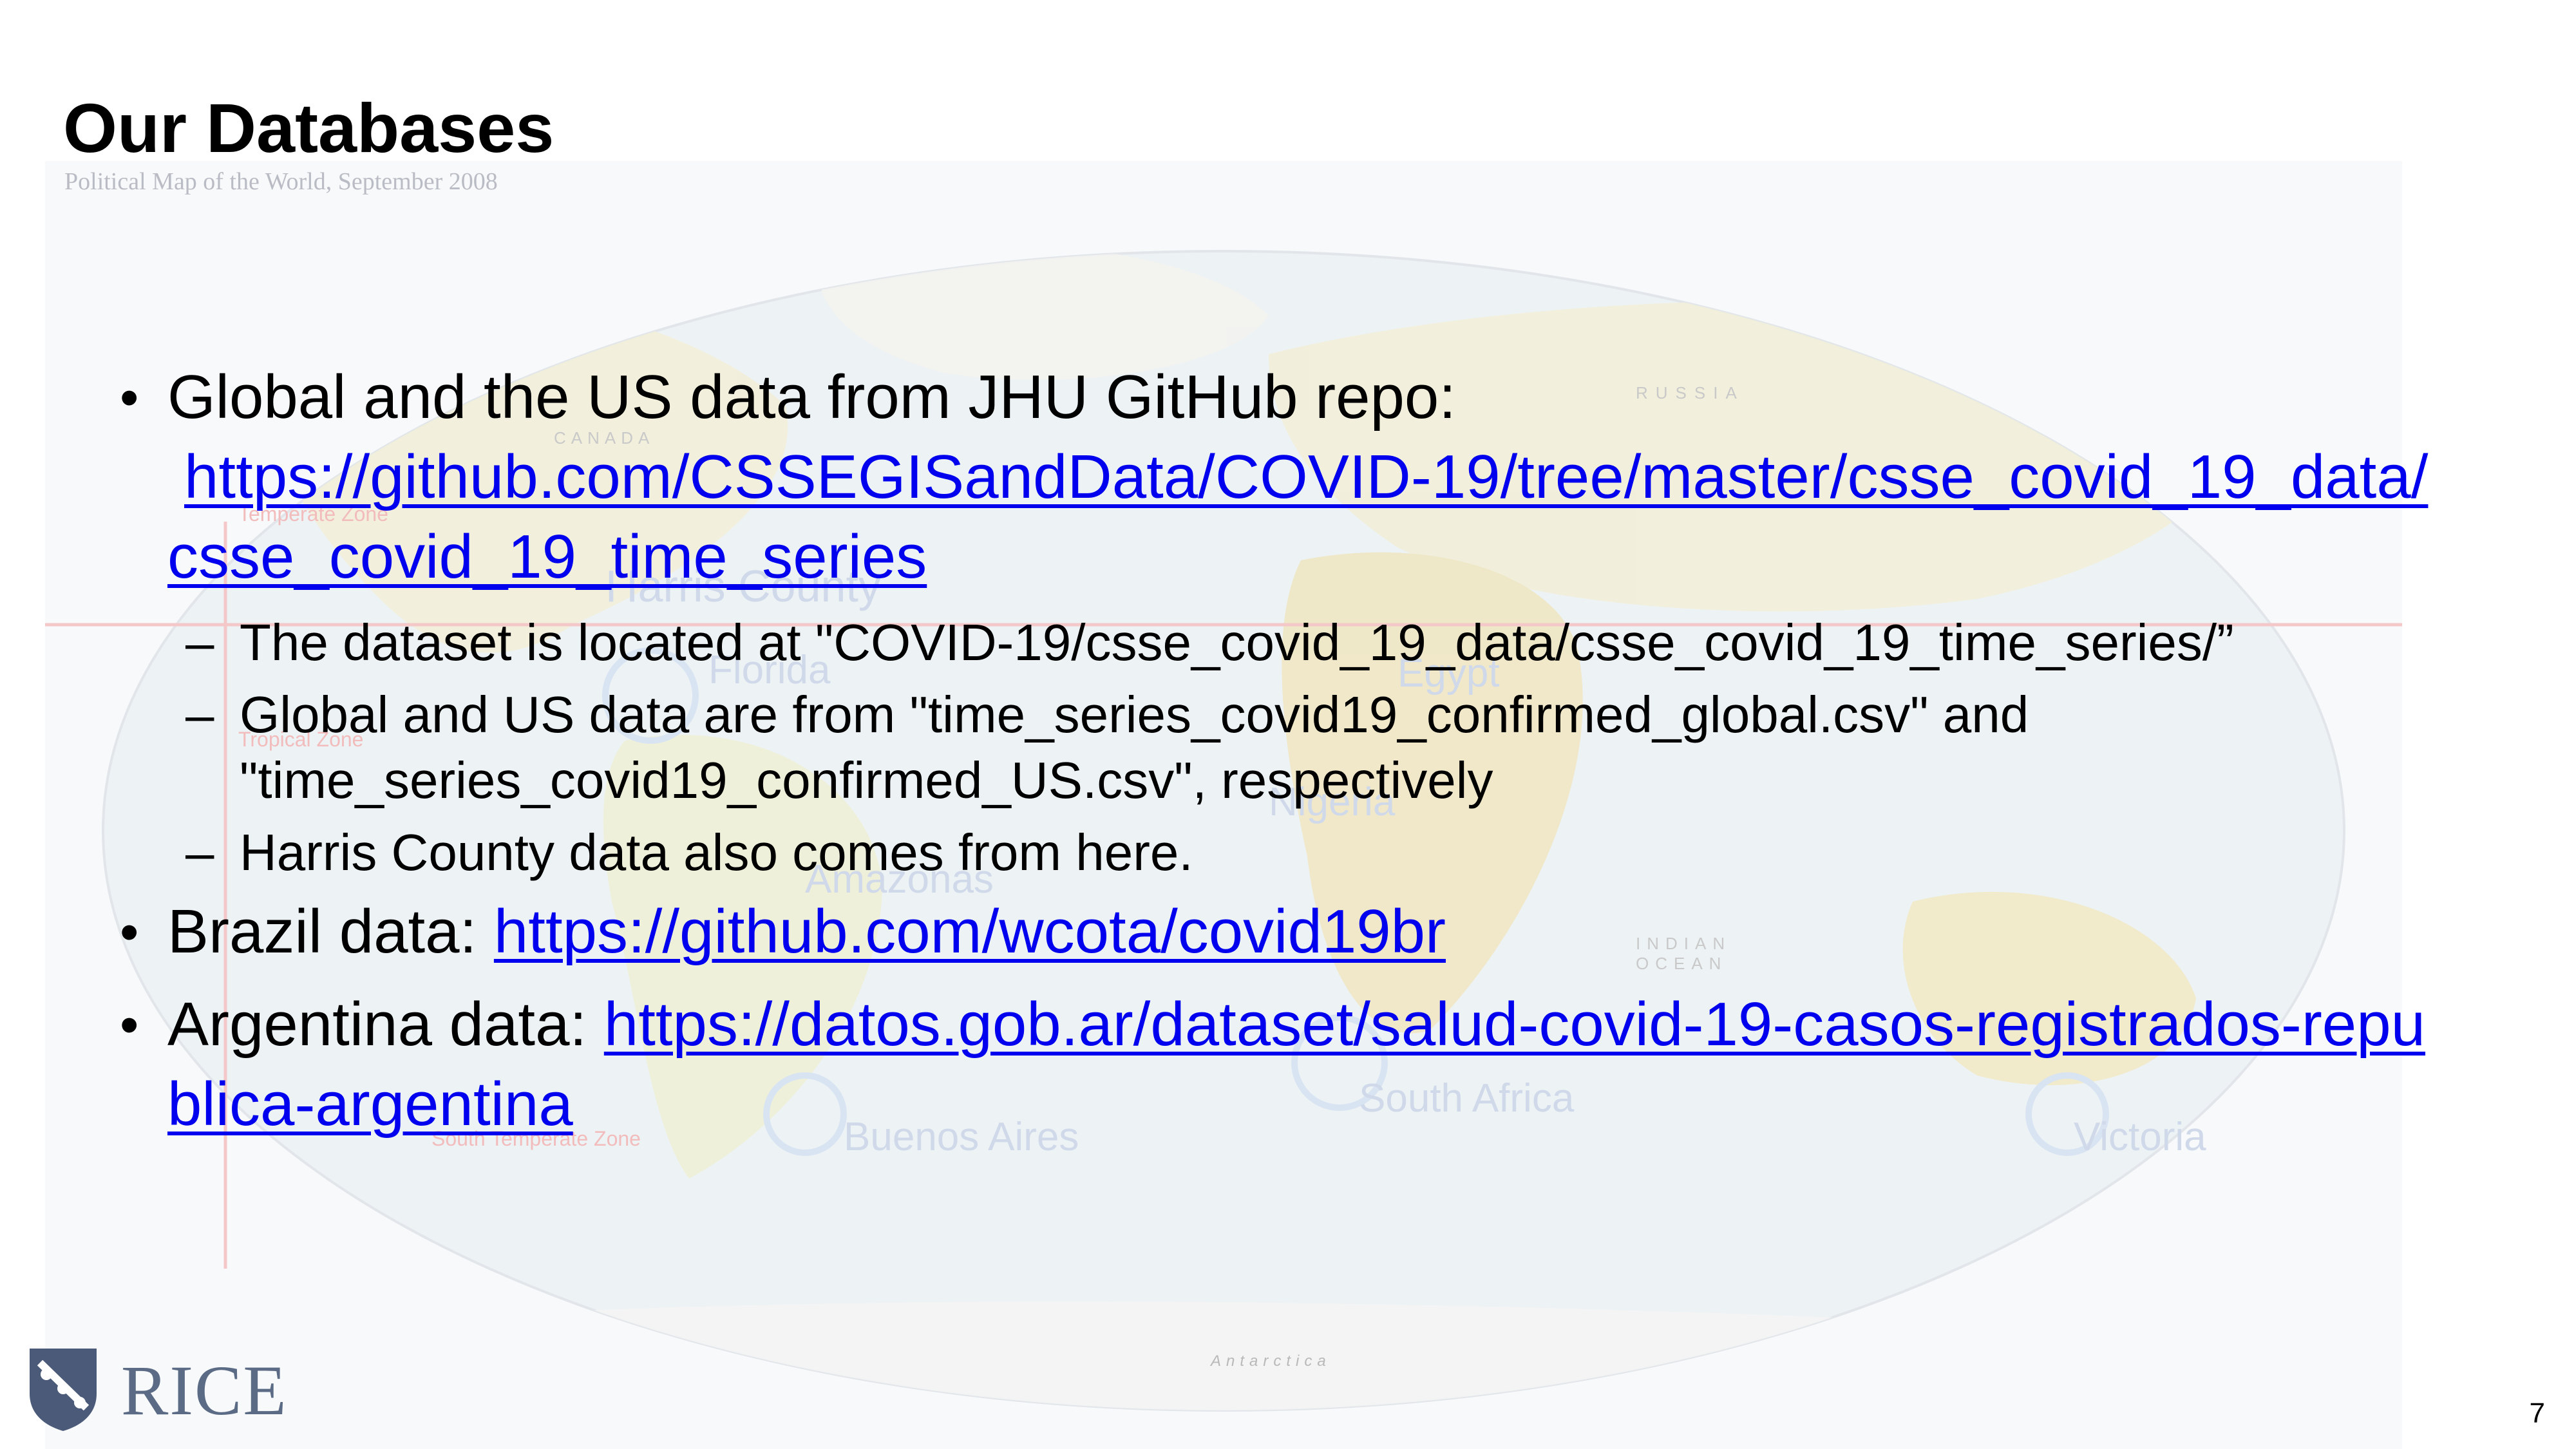 This screenshot has width=2576, height=1449. I want to click on map-label-antarctica: Antarctica, so click(1271, 1361).